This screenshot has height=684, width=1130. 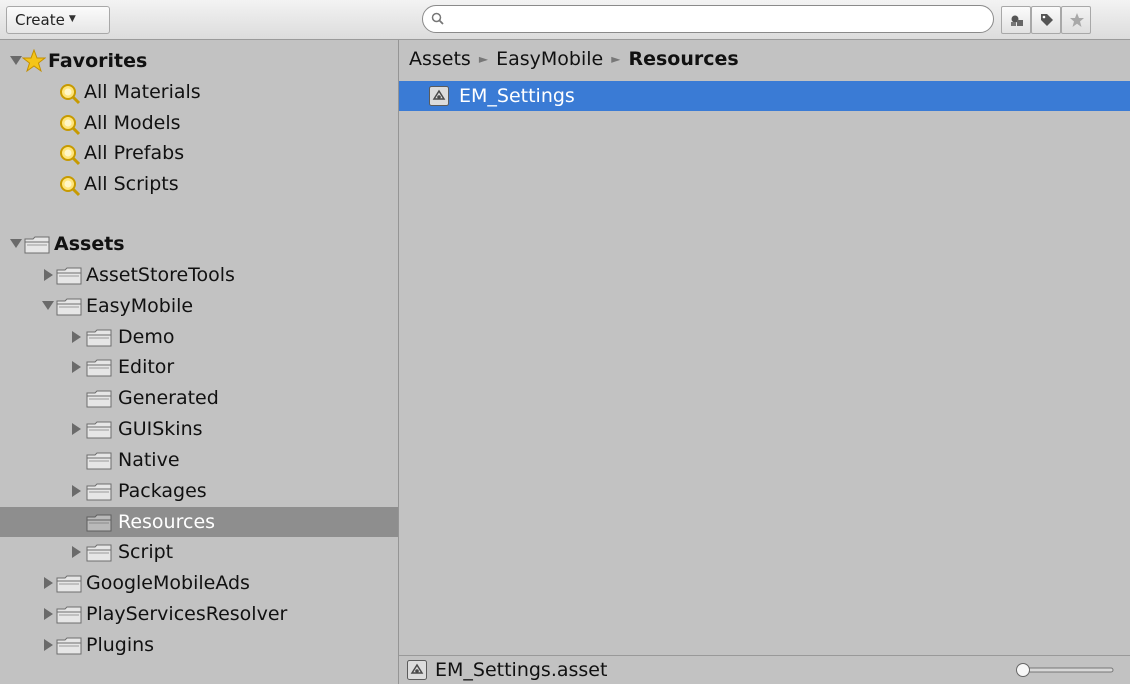 I want to click on search-icon, so click(x=437, y=18).